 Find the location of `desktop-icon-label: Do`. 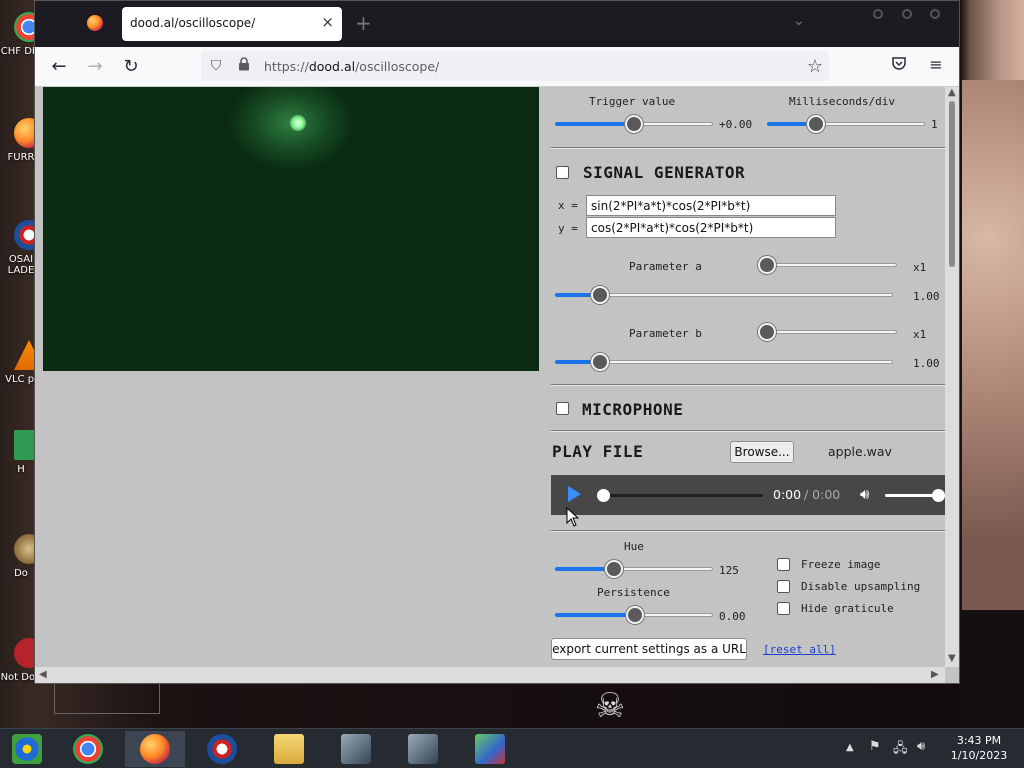

desktop-icon-label: Do is located at coordinates (21, 573).